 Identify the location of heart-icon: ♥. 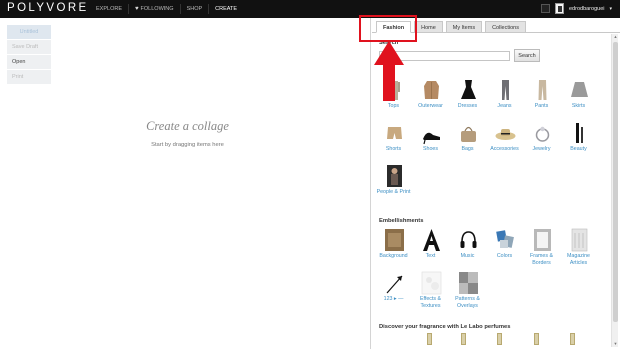
(136, 9).